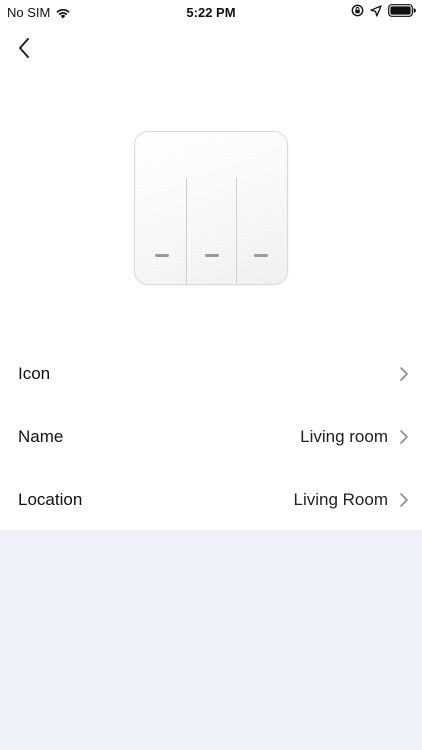 This screenshot has width=422, height=750. I want to click on back-button, so click(24, 48).